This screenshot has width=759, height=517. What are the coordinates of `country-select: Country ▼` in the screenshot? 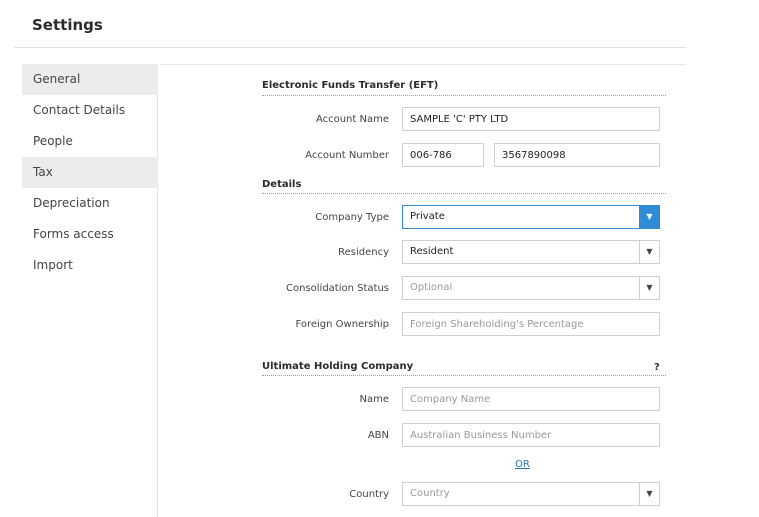 It's located at (531, 494).